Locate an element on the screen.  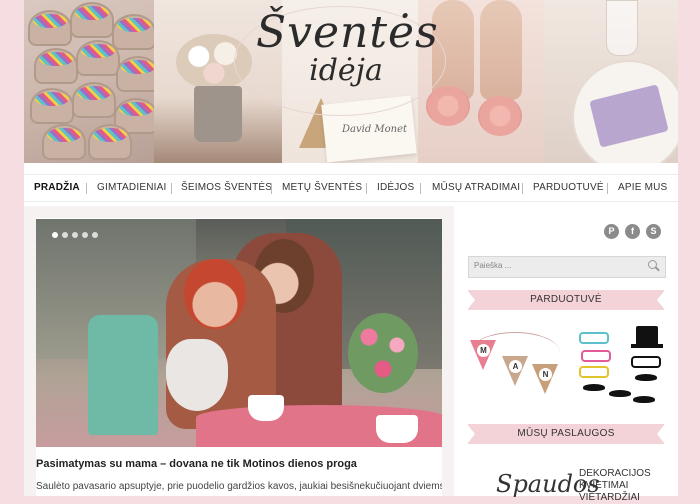
nav-item-gimtadieniai: GIMTADIENIAI is located at coordinates (131, 187).